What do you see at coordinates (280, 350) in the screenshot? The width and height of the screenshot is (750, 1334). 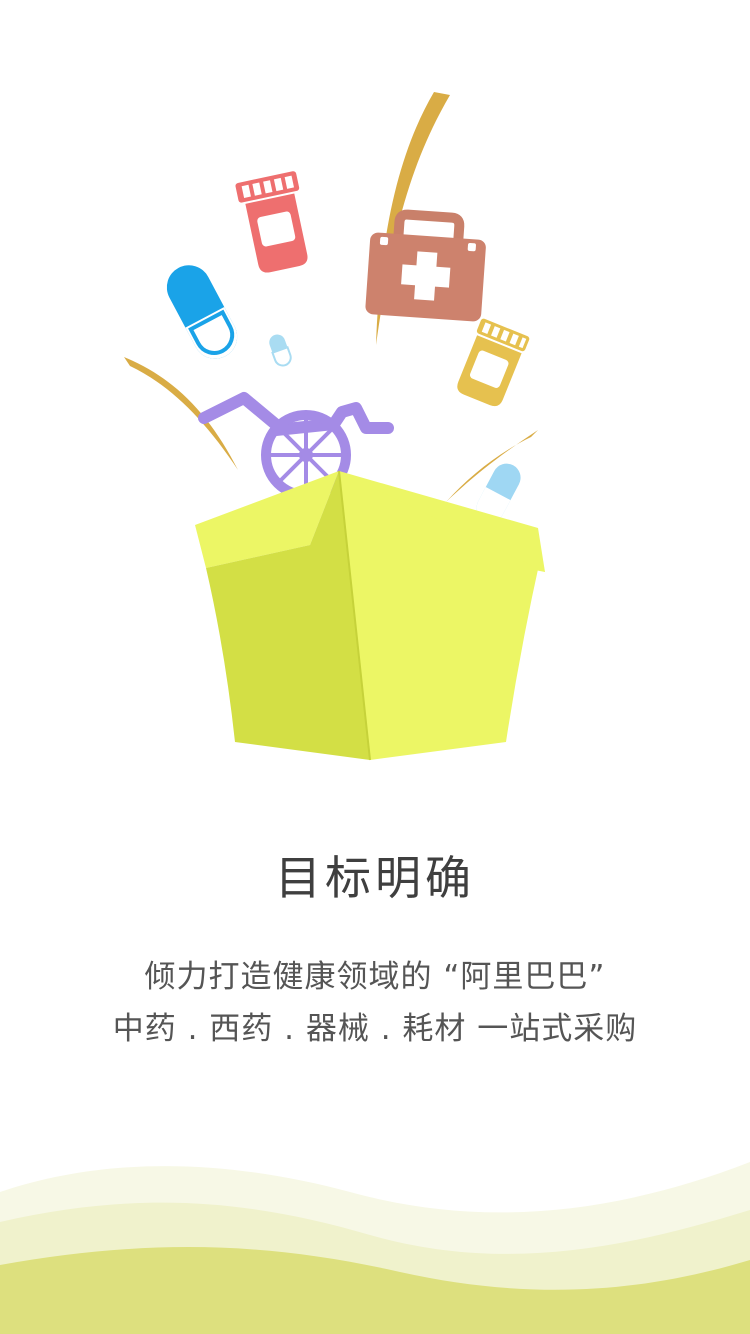 I see `capsule-small-icon` at bounding box center [280, 350].